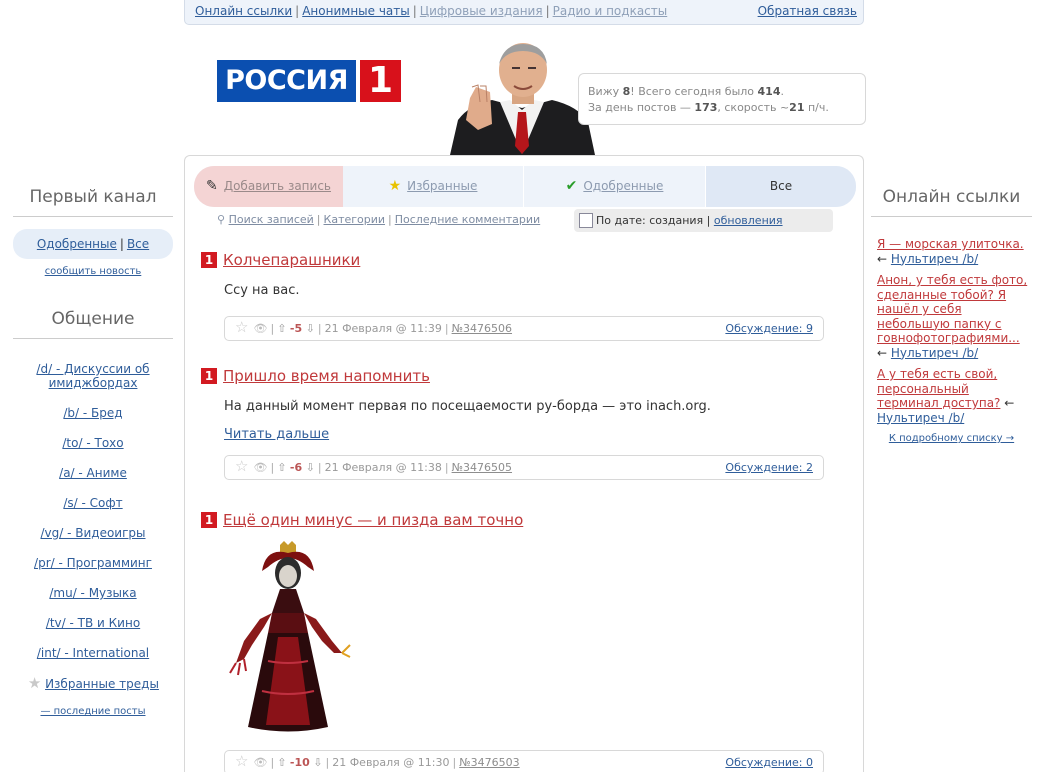 This screenshot has height=772, width=1045. What do you see at coordinates (326, 376) in the screenshot?
I see `post-title: Пришло время напомнить` at bounding box center [326, 376].